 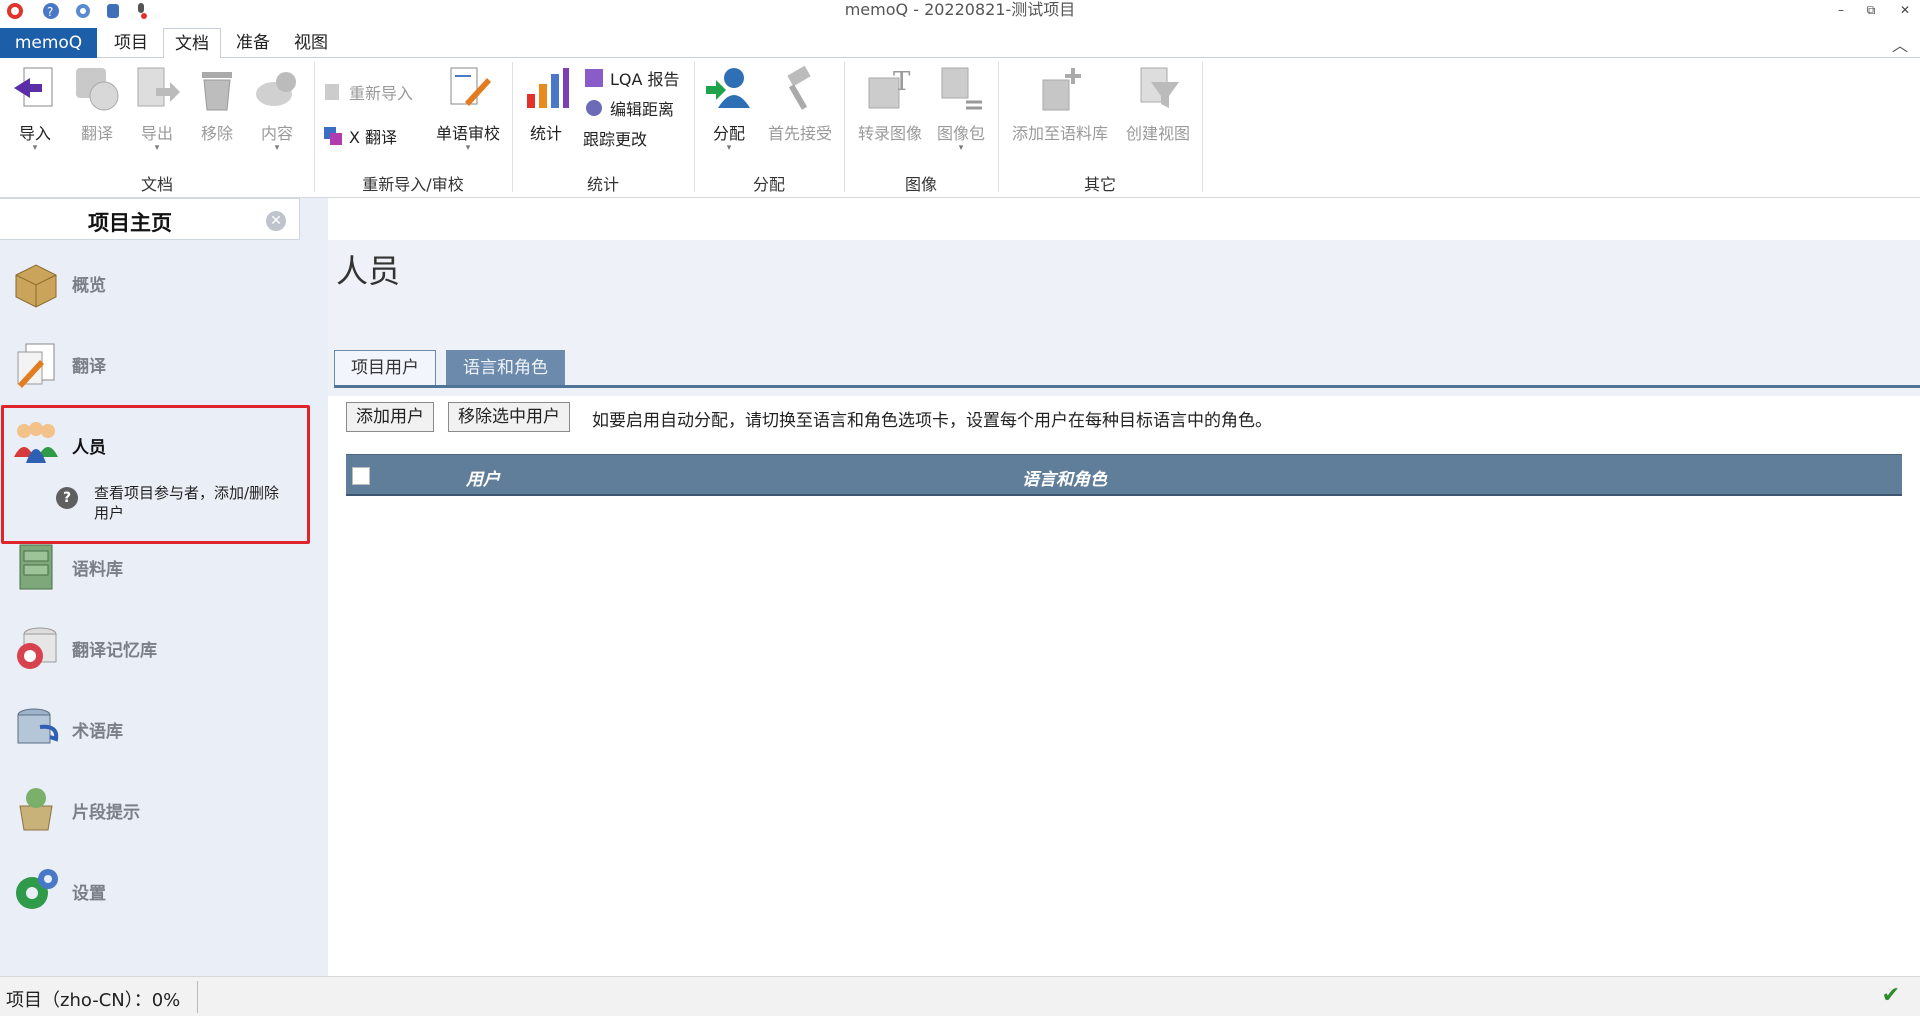 I want to click on users-table-header: 用户 语言和角色, so click(x=1124, y=475).